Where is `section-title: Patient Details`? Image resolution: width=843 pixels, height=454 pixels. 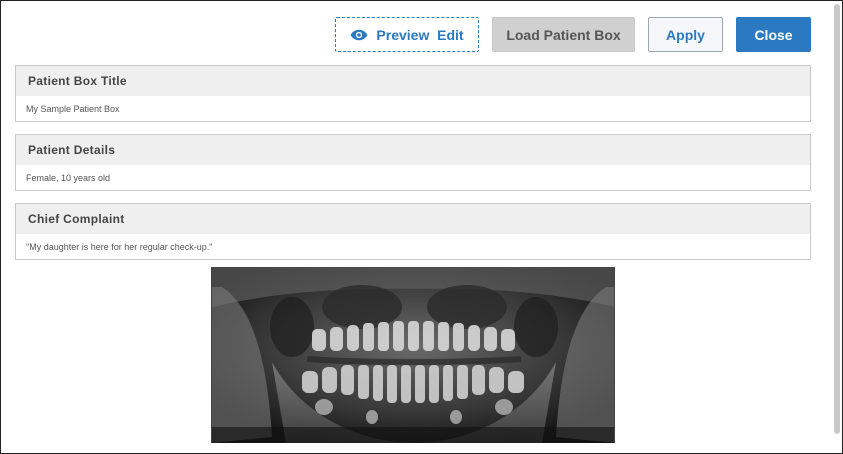 section-title: Patient Details is located at coordinates (413, 150).